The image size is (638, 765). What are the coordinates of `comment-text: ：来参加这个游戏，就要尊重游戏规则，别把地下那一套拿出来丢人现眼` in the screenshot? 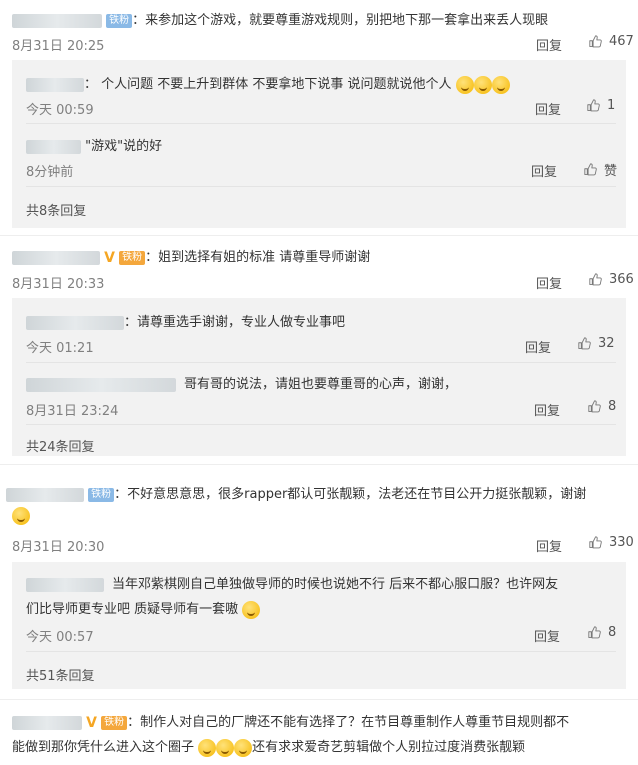 It's located at (340, 20).